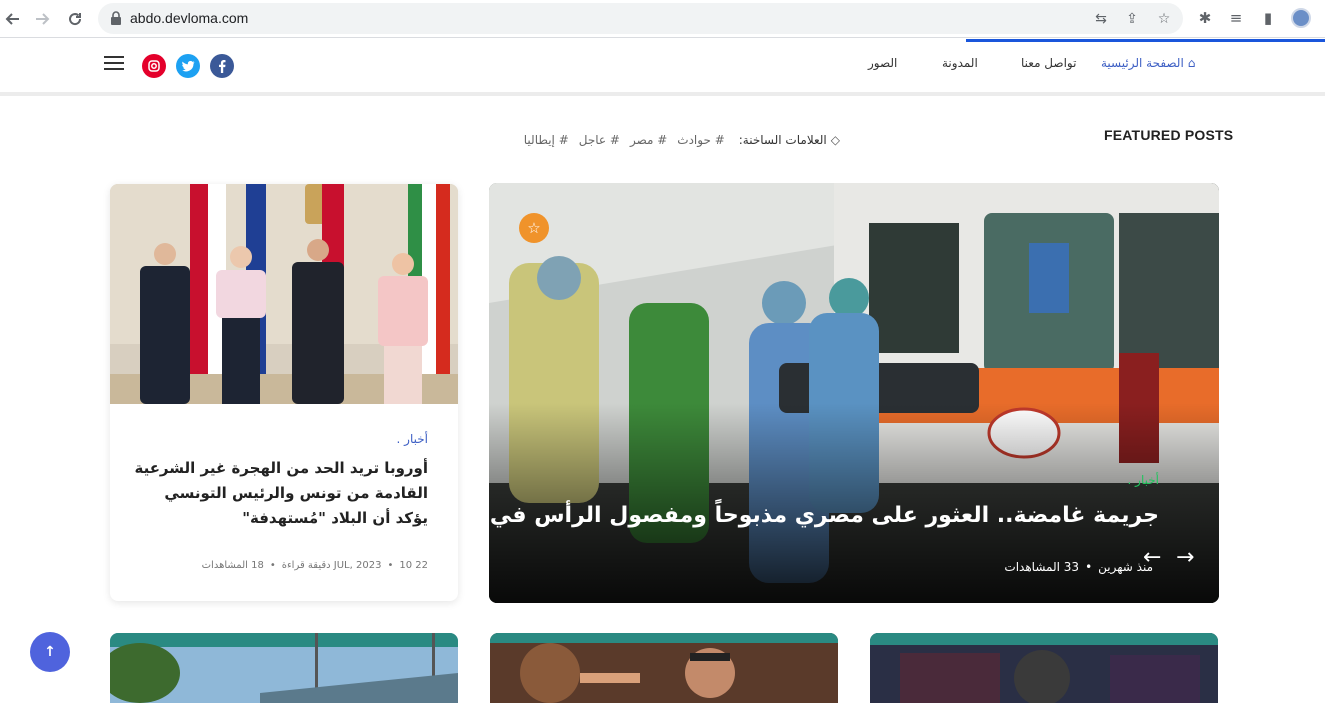 Image resolution: width=1325 pixels, height=703 pixels. I want to click on hamburger-menu-icon, so click(114, 63).